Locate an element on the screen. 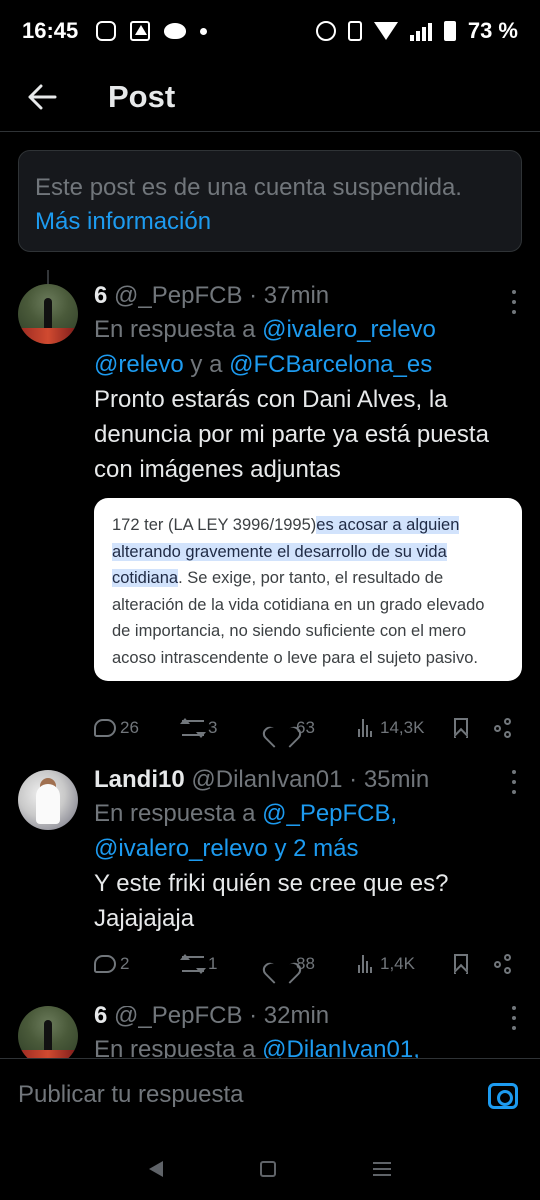 Image resolution: width=540 pixels, height=1200 pixels. handle: @DilanIvan01 is located at coordinates (266, 779).